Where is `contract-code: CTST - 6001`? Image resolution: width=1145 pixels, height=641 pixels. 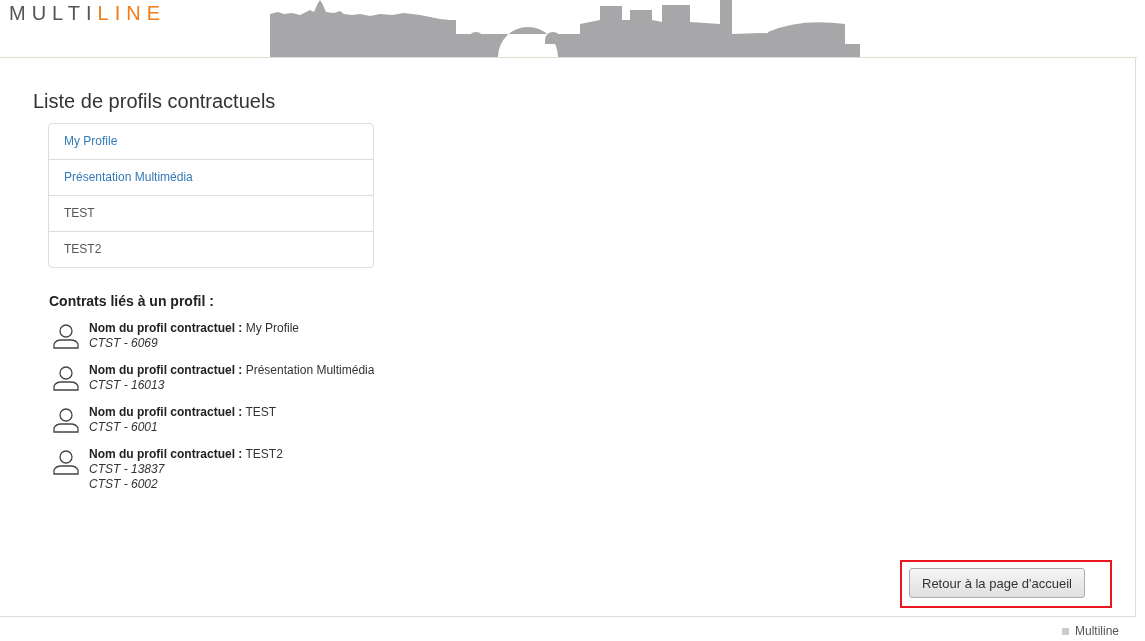 contract-code: CTST - 6001 is located at coordinates (124, 427).